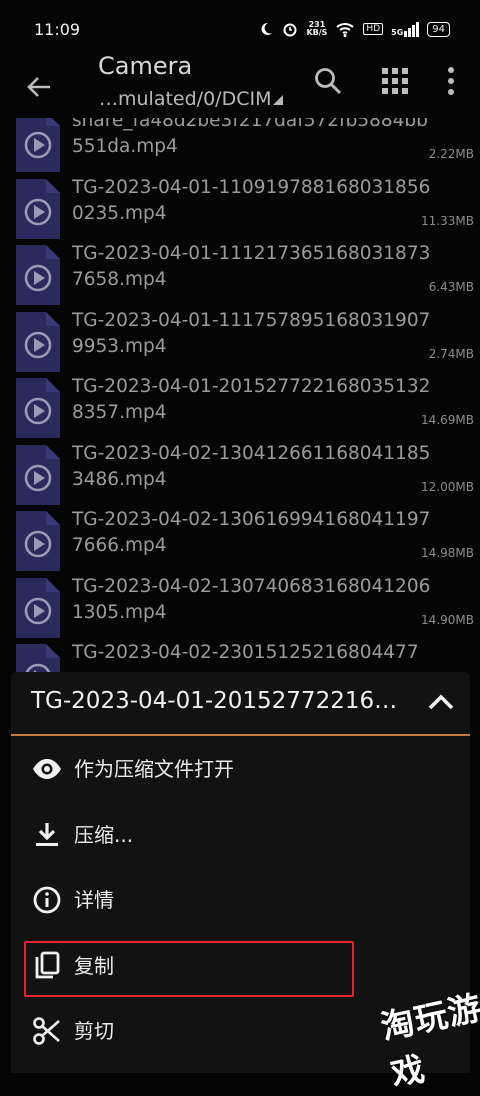 Image resolution: width=480 pixels, height=1096 pixels. Describe the element at coordinates (245, 652) in the screenshot. I see `file-name: TG-2023-04-02-23015125216804477` at that location.